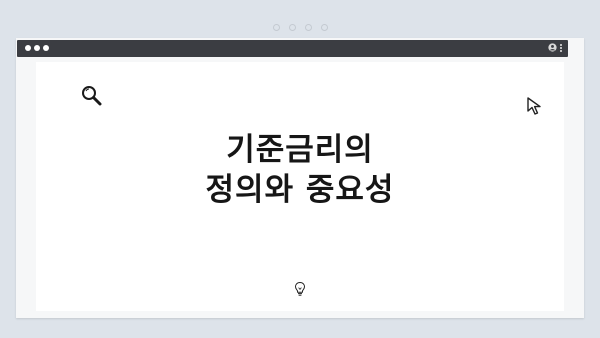  What do you see at coordinates (300, 150) in the screenshot?
I see `title-line-1: 기준금리의` at bounding box center [300, 150].